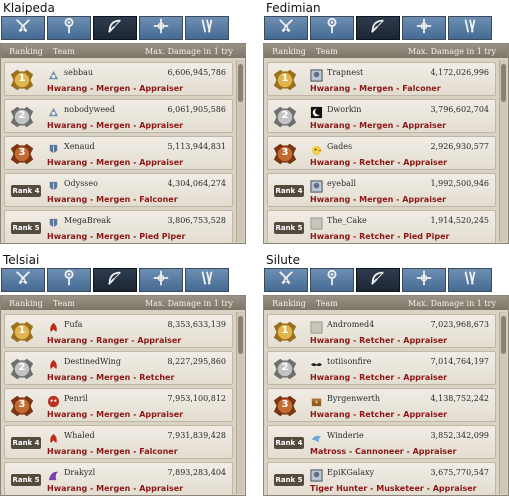 The height and width of the screenshot is (499, 509). What do you see at coordinates (351, 472) in the screenshot?
I see `team-leader-name: EpiKGalaxy` at bounding box center [351, 472].